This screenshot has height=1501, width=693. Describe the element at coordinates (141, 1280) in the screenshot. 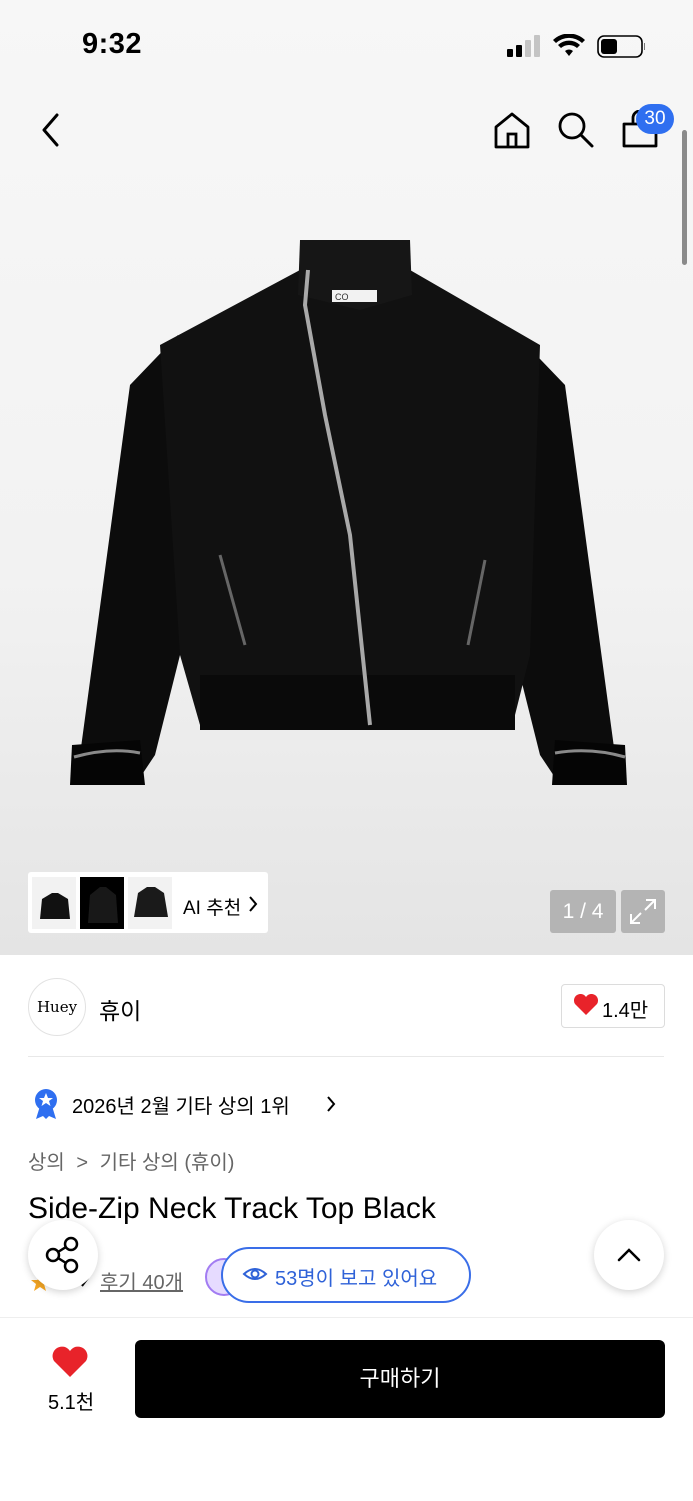

I see `review-count-link: 후기 40개` at that location.